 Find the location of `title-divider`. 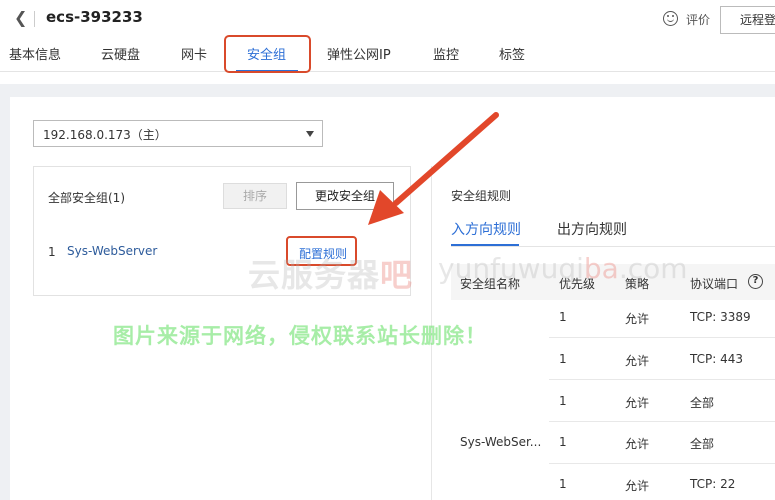

title-divider is located at coordinates (34, 19).